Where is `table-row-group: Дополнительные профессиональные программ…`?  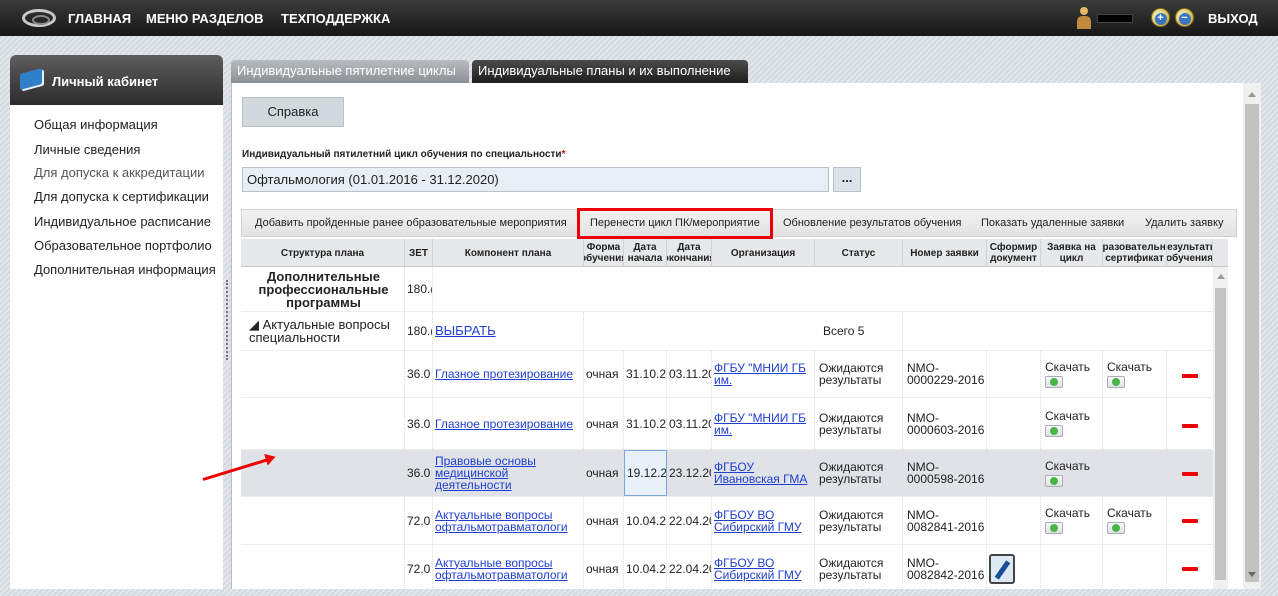
table-row-group: Дополнительные профессиональные программ… is located at coordinates (727, 289).